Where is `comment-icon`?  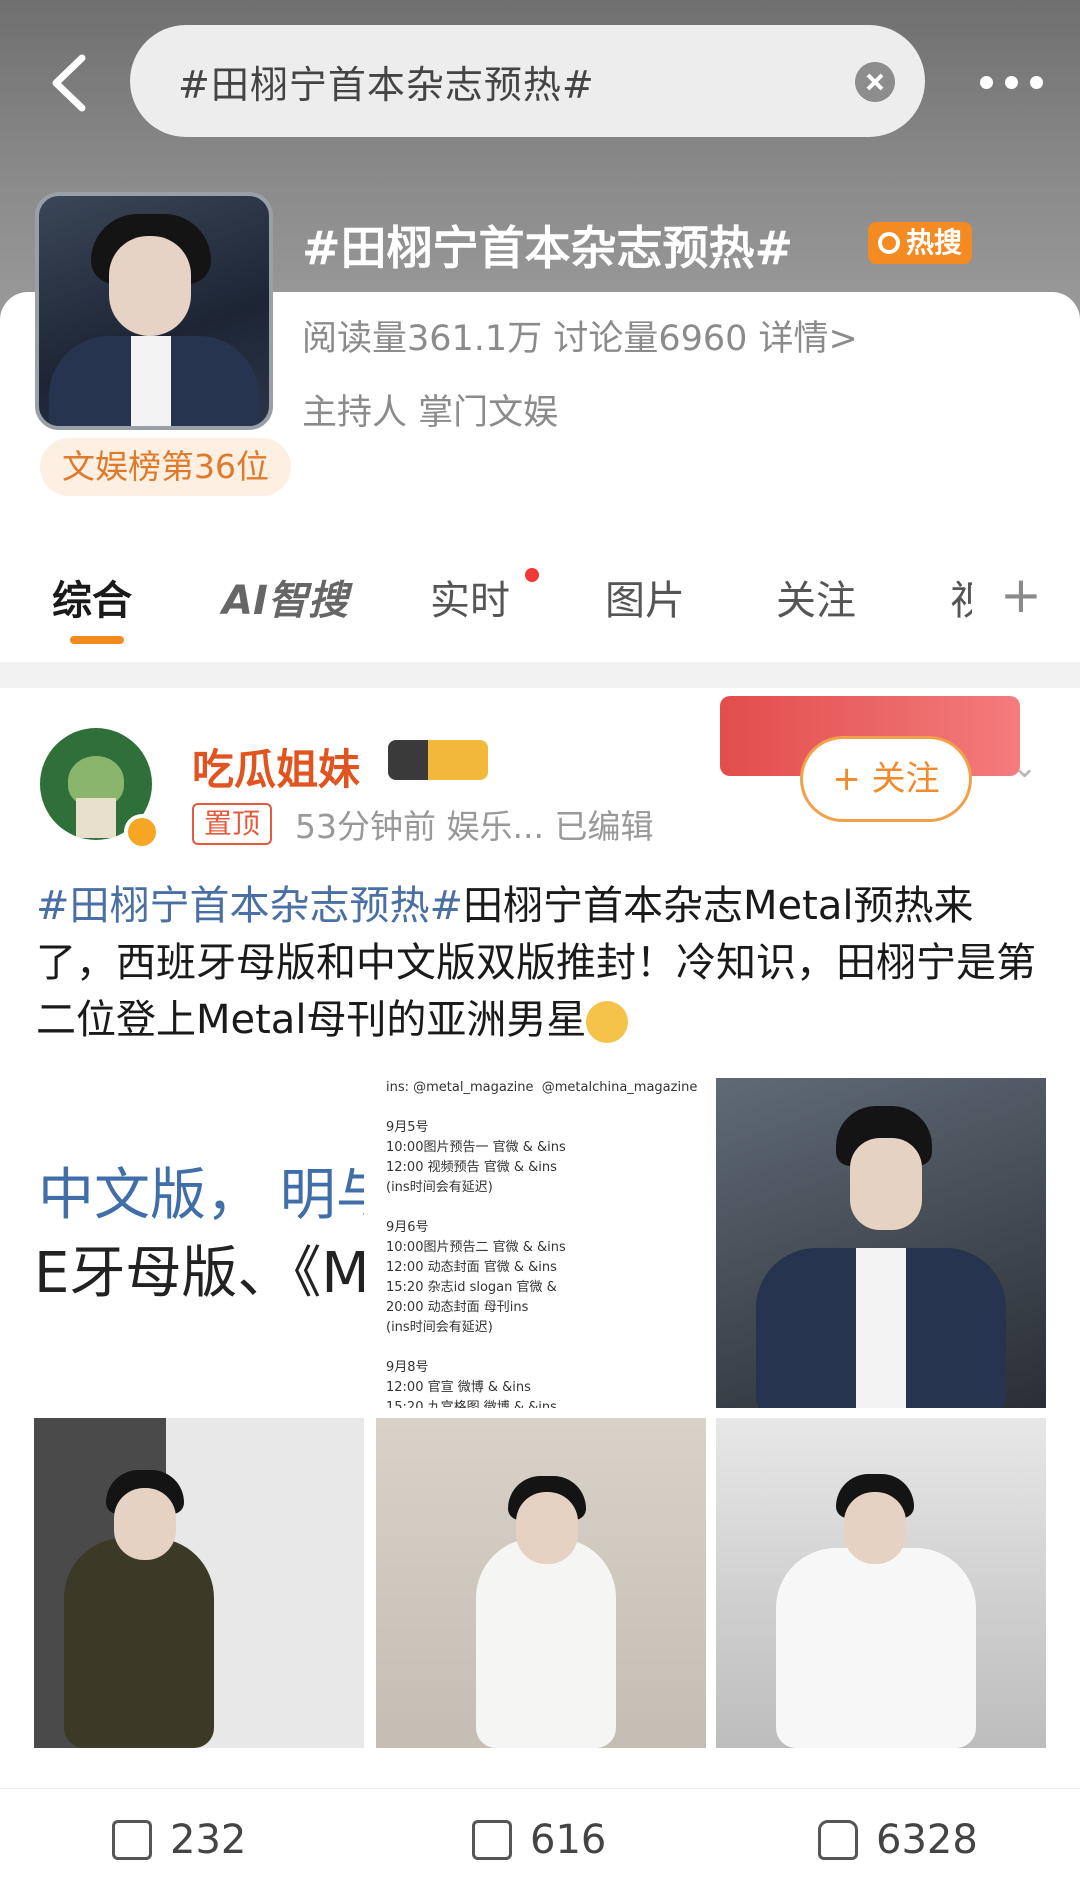
comment-icon is located at coordinates (492, 1840).